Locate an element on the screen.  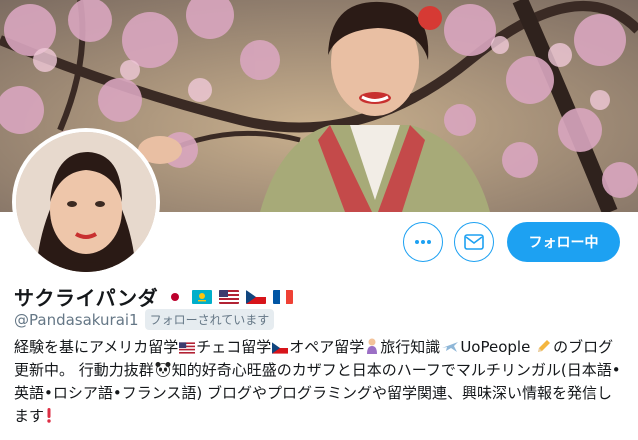
direct-message-button is located at coordinates (474, 242).